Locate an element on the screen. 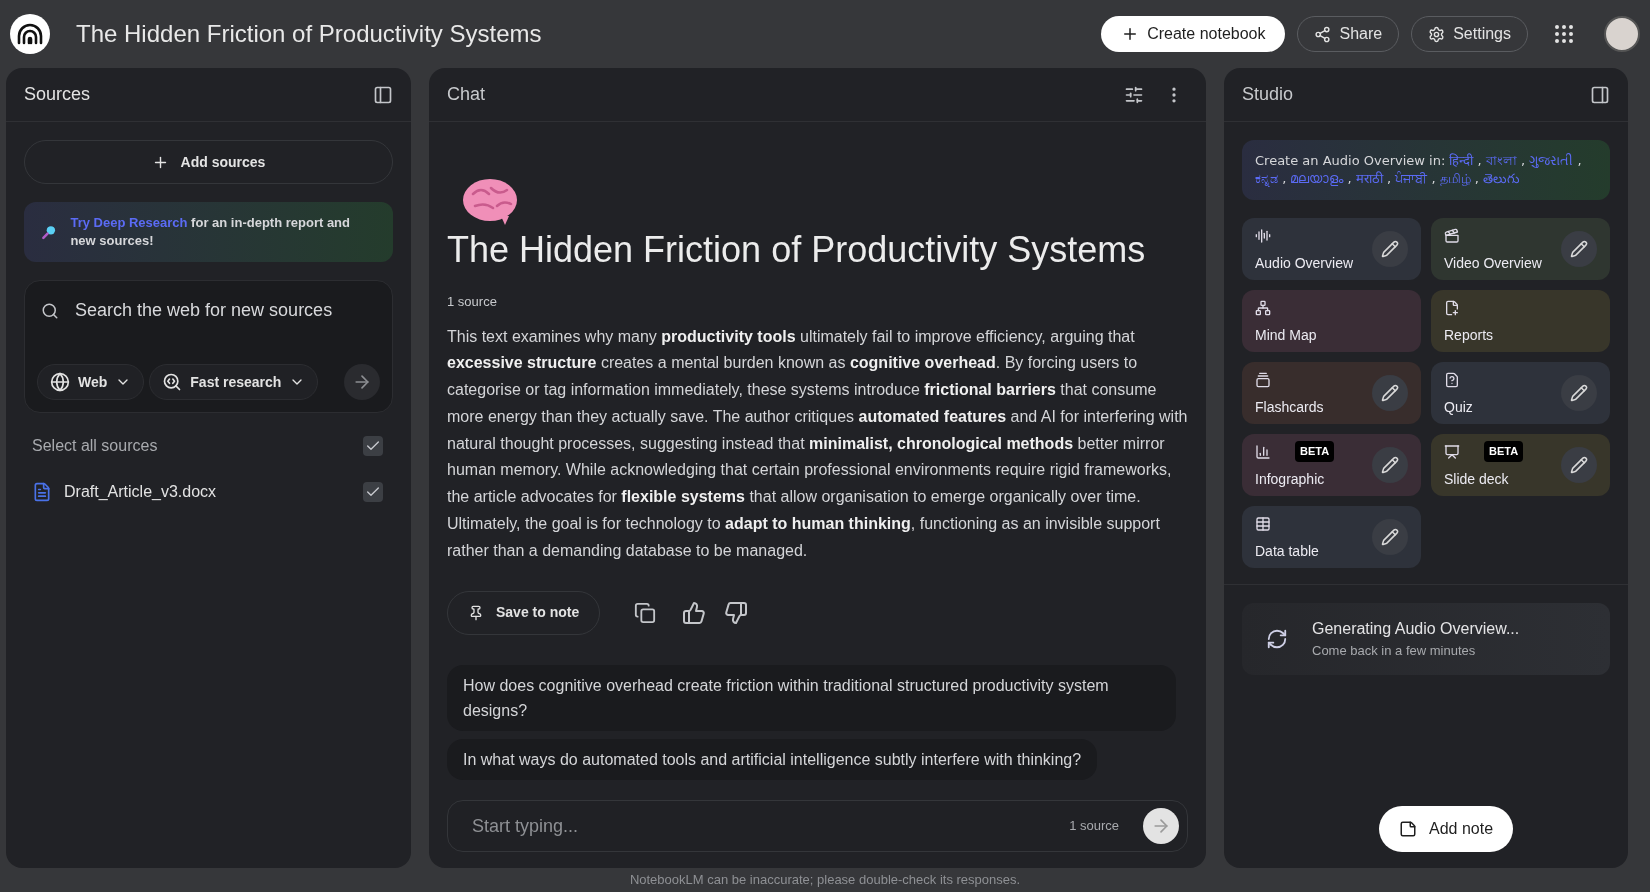 This screenshot has height=892, width=1650. video-icon is located at coordinates (1452, 235).